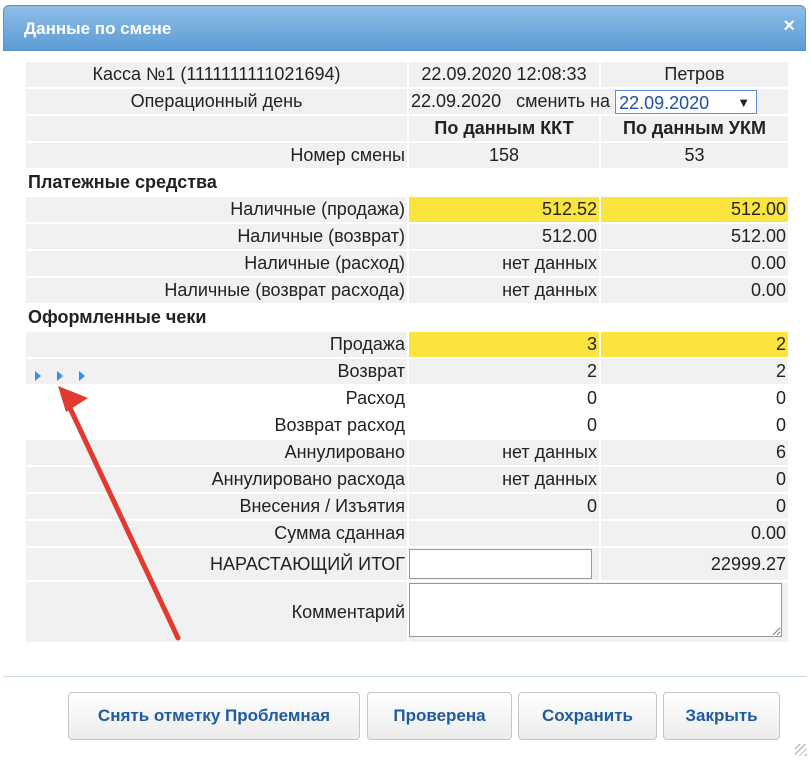 The image size is (811, 760). What do you see at coordinates (587, 716) in the screenshot?
I see `save-button: Сохранить` at bounding box center [587, 716].